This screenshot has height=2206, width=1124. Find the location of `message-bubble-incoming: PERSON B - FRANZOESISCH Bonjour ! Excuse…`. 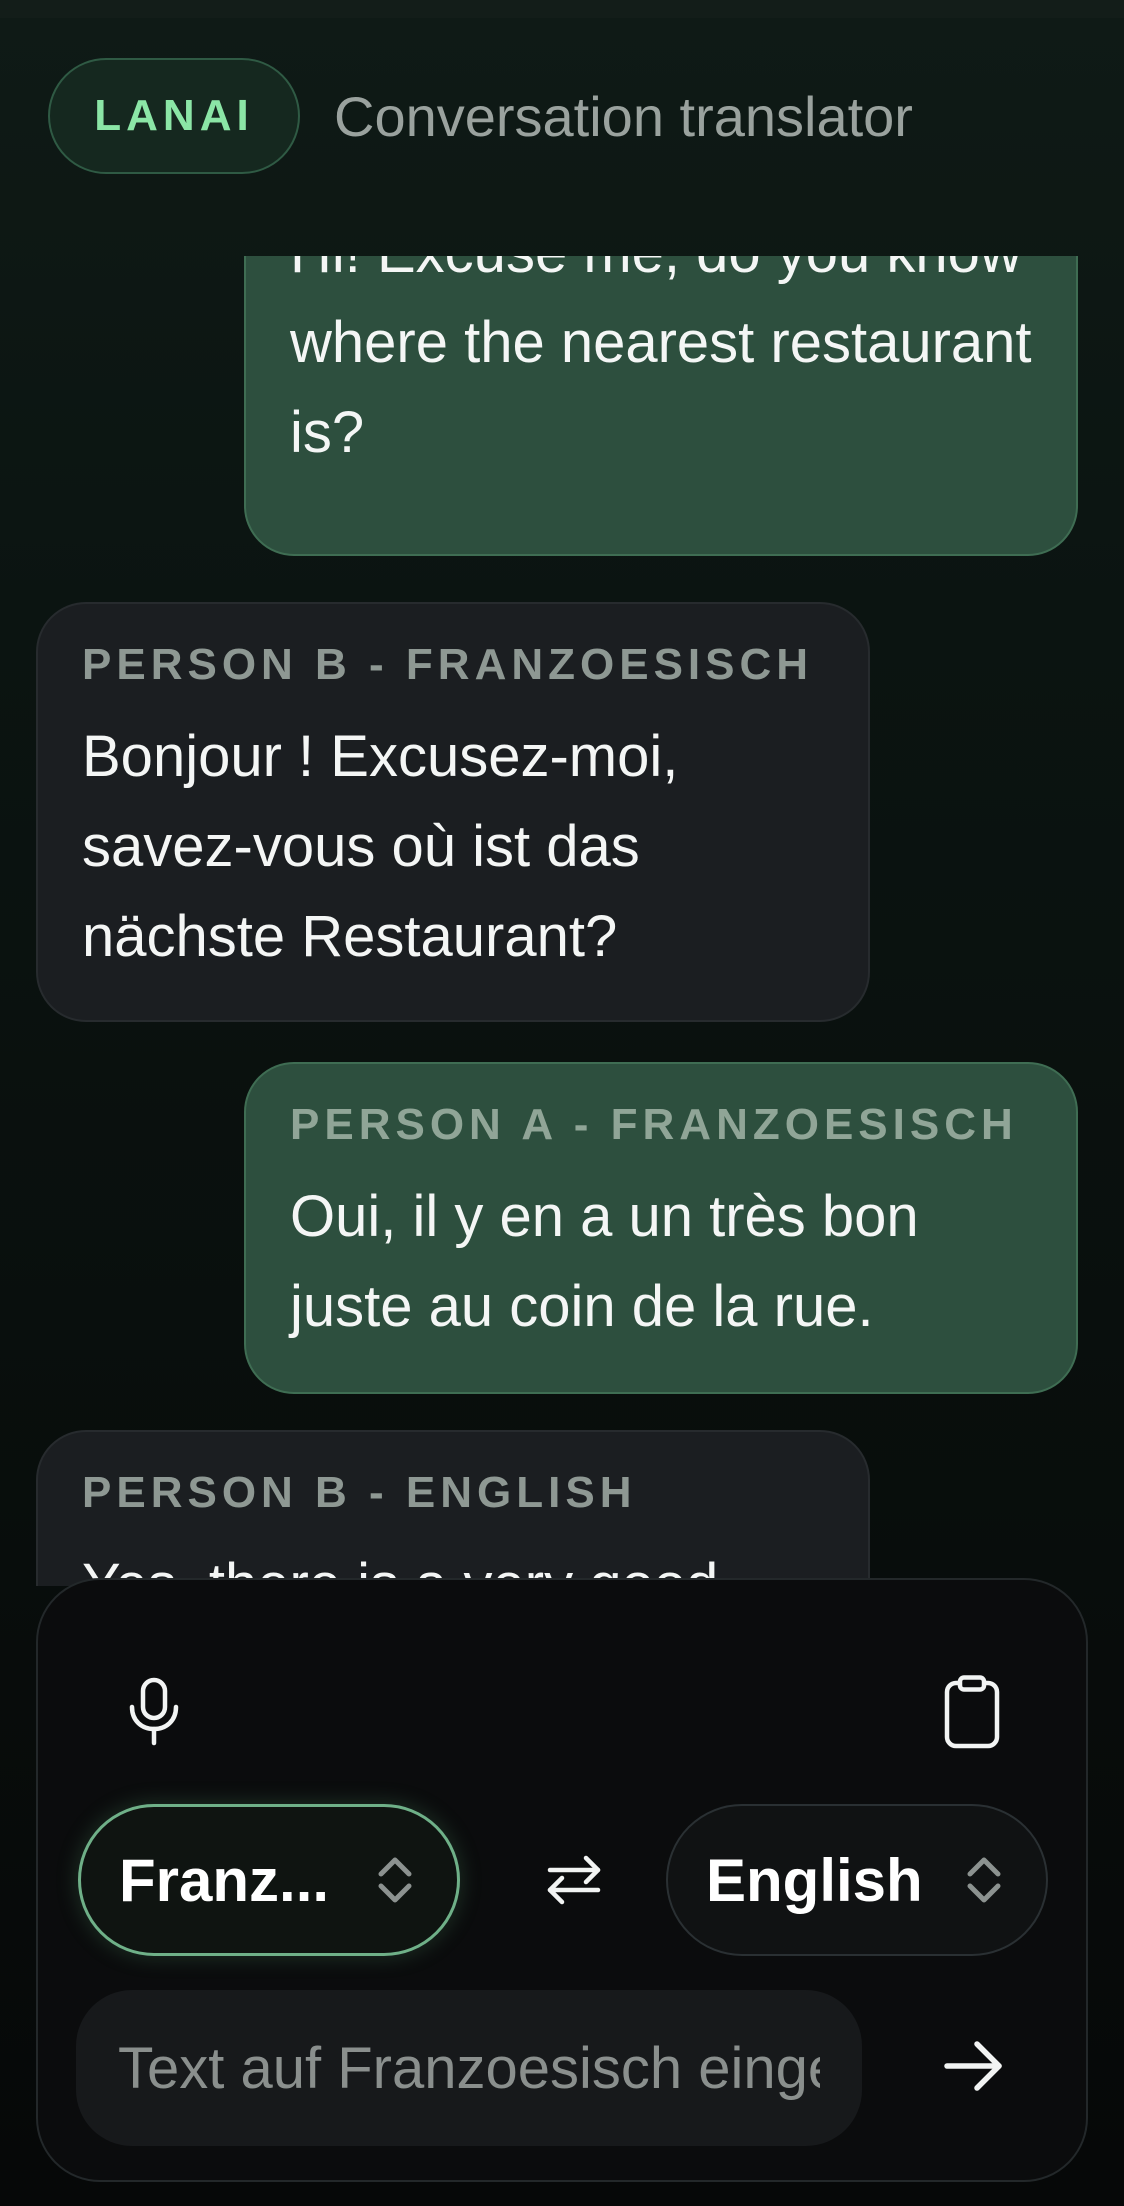

message-bubble-incoming: PERSON B - FRANZOESISCH Bonjour ! Excuse… is located at coordinates (453, 812).